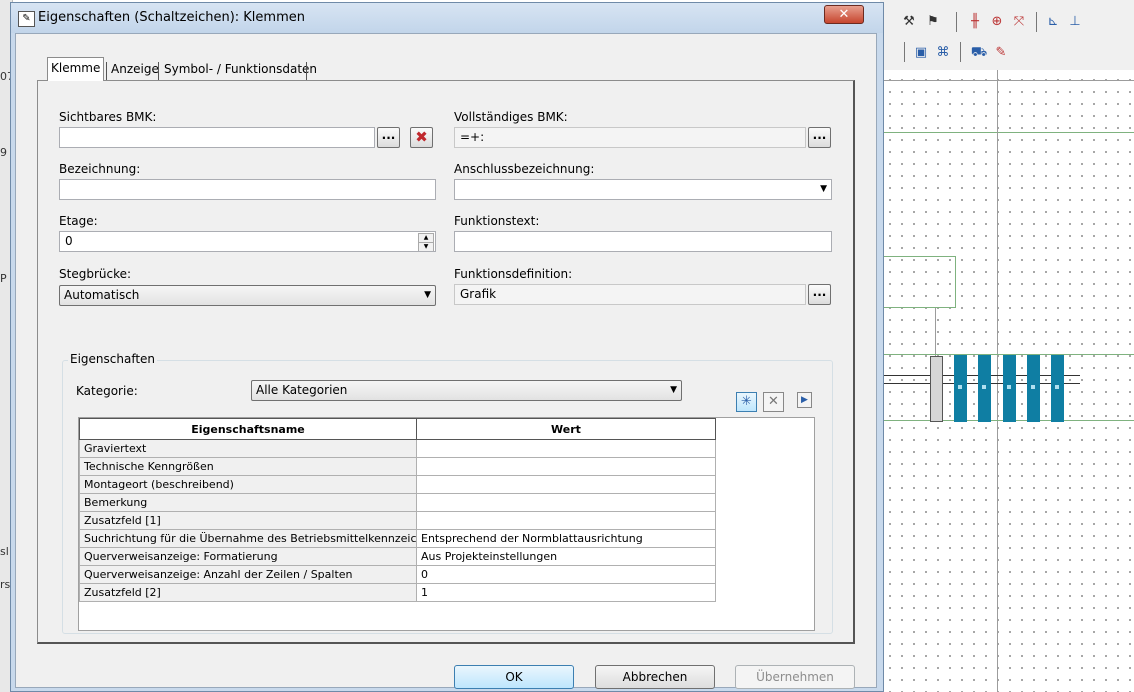 This screenshot has height=692, width=1134. I want to click on symbol-frame, so click(918, 282).